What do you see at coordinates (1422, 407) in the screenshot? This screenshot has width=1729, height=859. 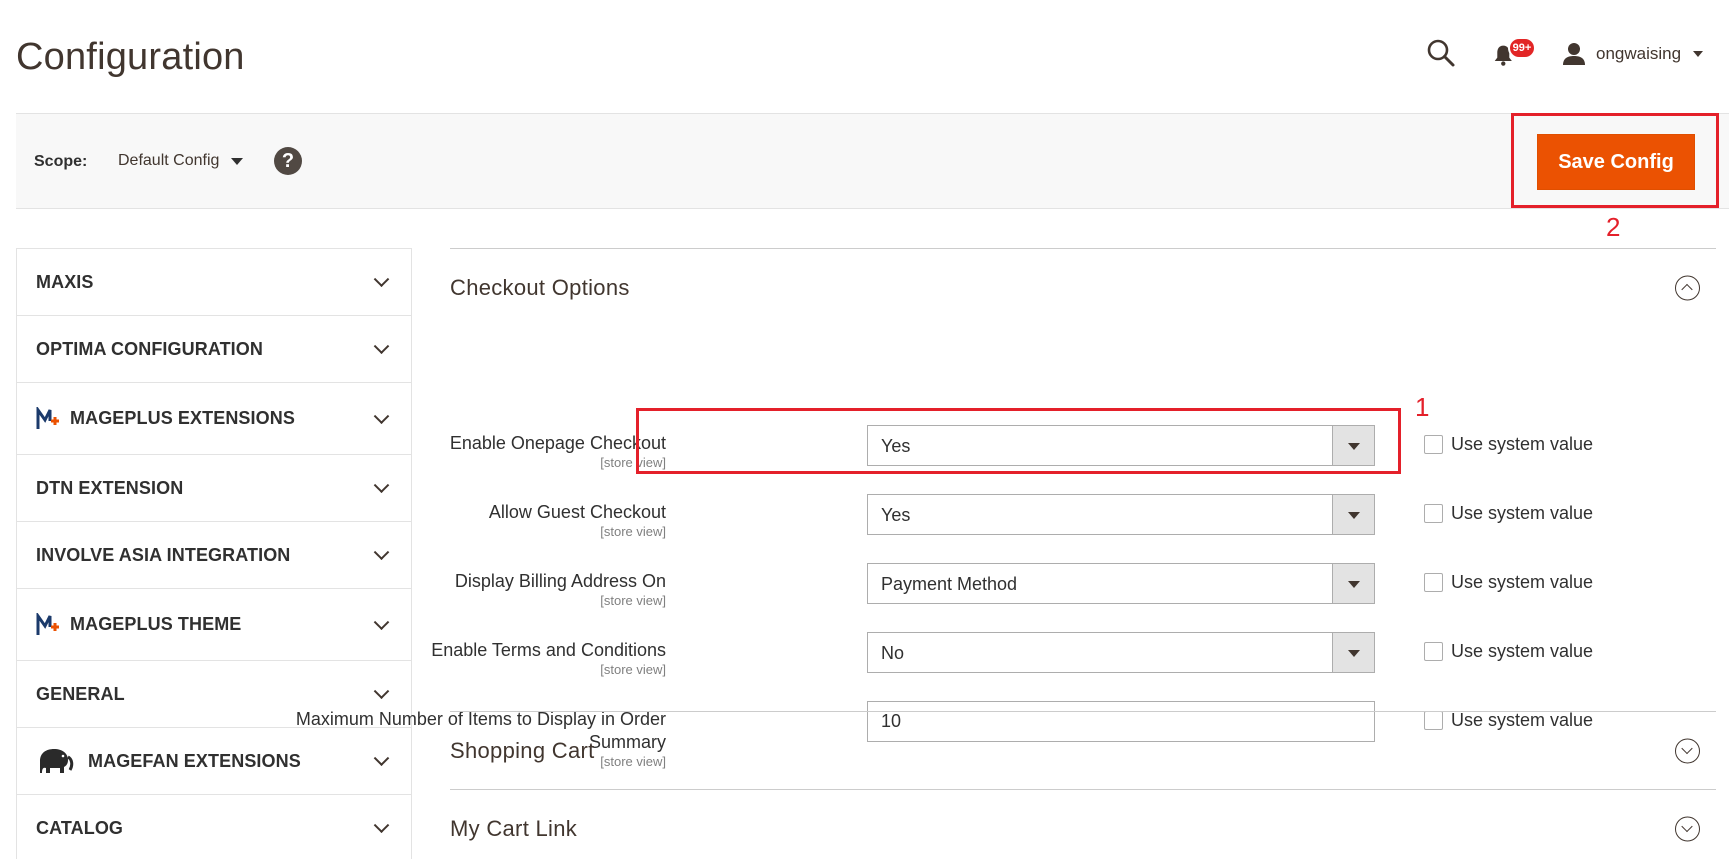 I see `annotation-number-1: 1` at bounding box center [1422, 407].